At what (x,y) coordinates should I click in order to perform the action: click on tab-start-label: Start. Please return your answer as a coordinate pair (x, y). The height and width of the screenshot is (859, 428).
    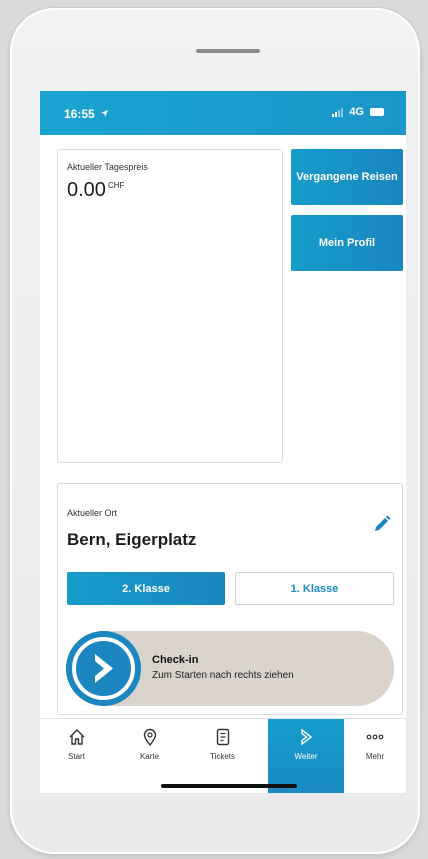
    Looking at the image, I should click on (76, 756).